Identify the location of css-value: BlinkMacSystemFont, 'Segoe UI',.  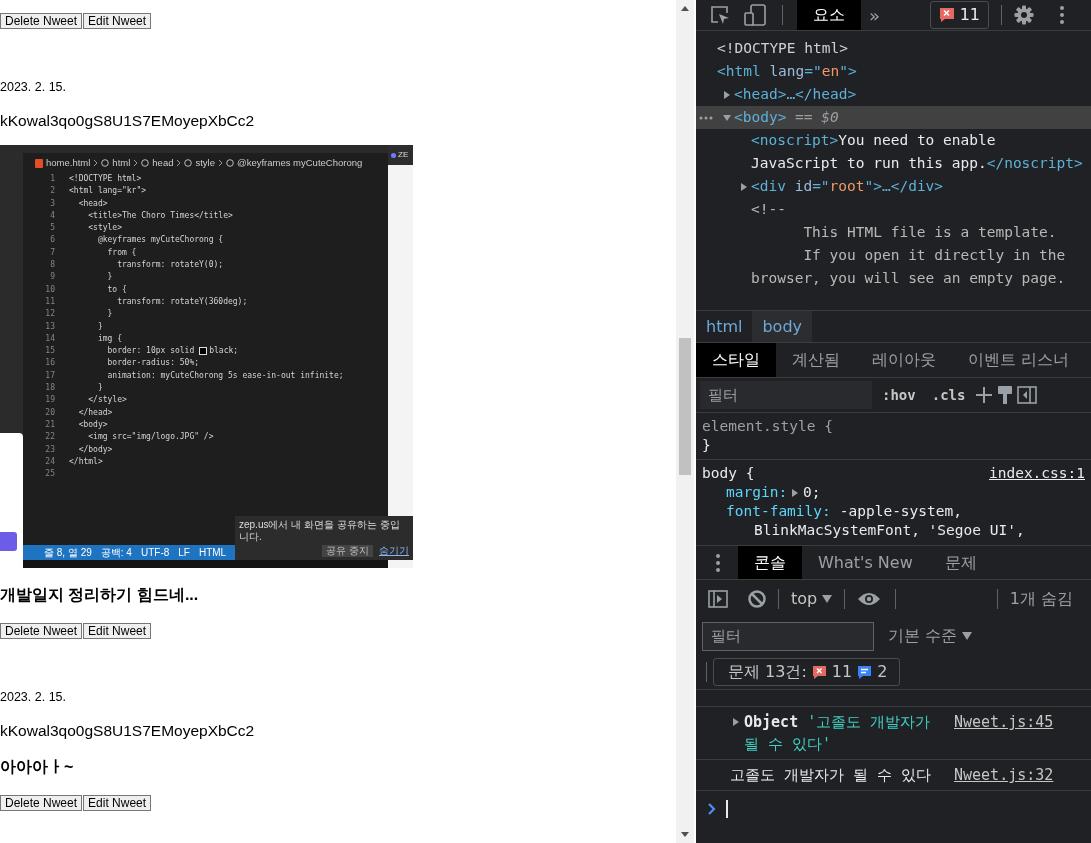
(889, 530).